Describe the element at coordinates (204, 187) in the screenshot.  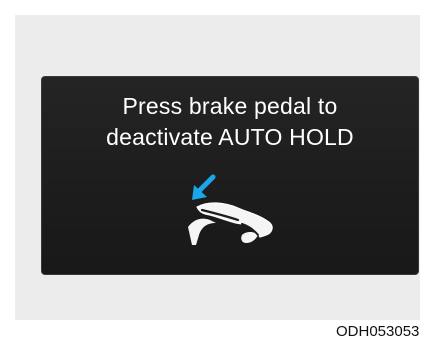
I see `press-arrow-icon` at that location.